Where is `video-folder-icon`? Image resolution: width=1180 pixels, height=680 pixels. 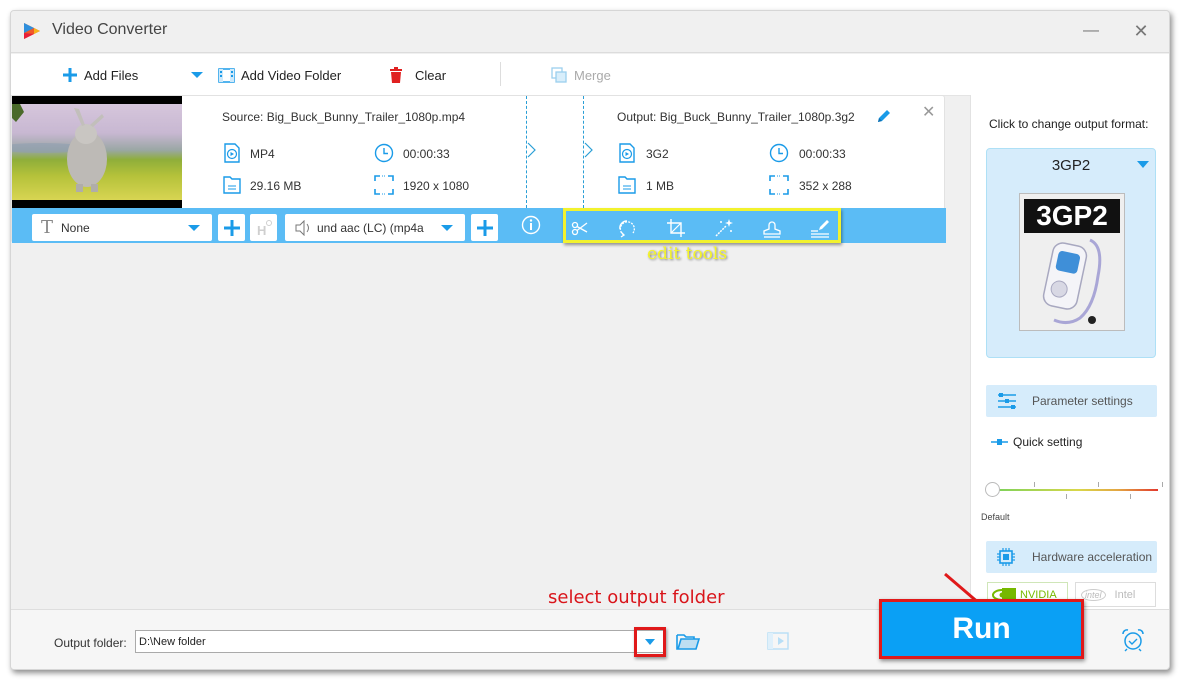 video-folder-icon is located at coordinates (778, 641).